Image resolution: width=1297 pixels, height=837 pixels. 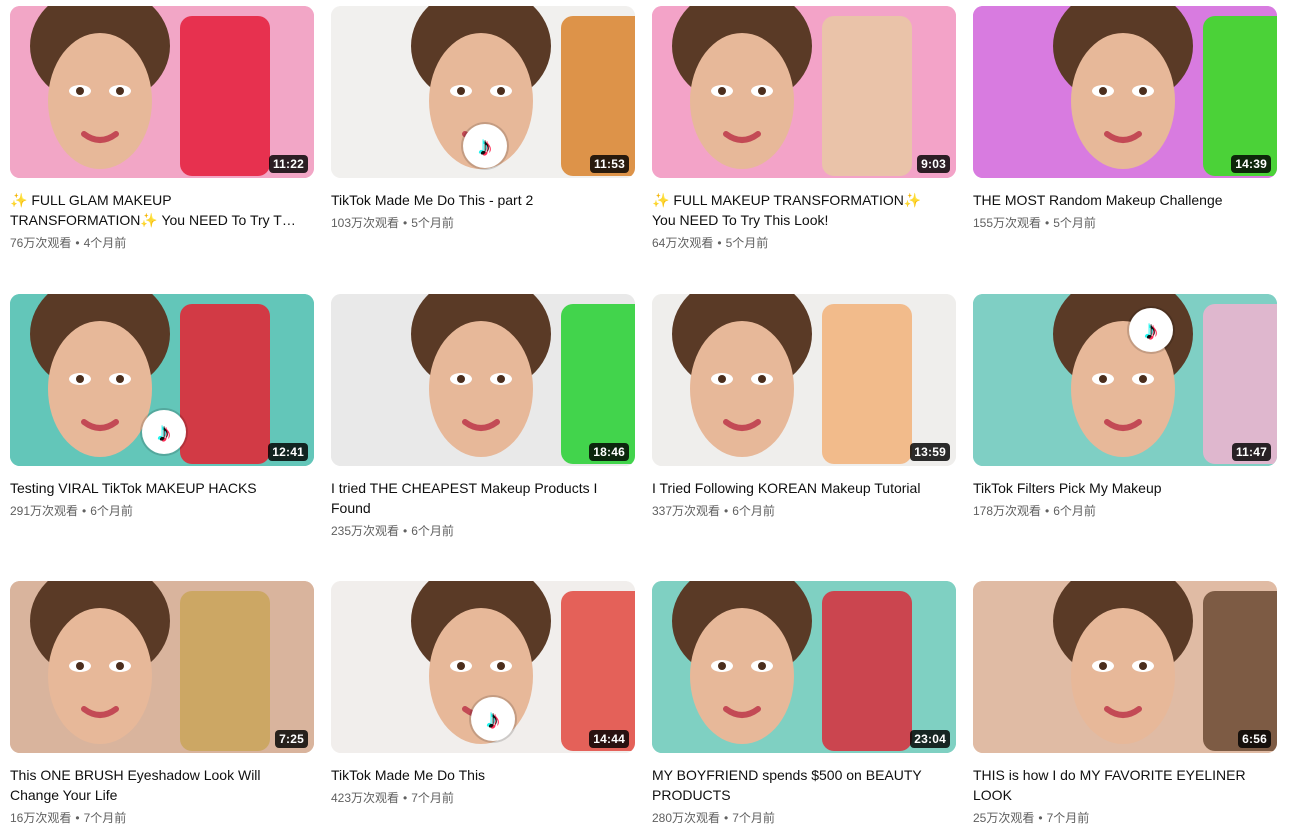 I want to click on video-thumbnail: ♪ 11:47, so click(x=1125, y=380).